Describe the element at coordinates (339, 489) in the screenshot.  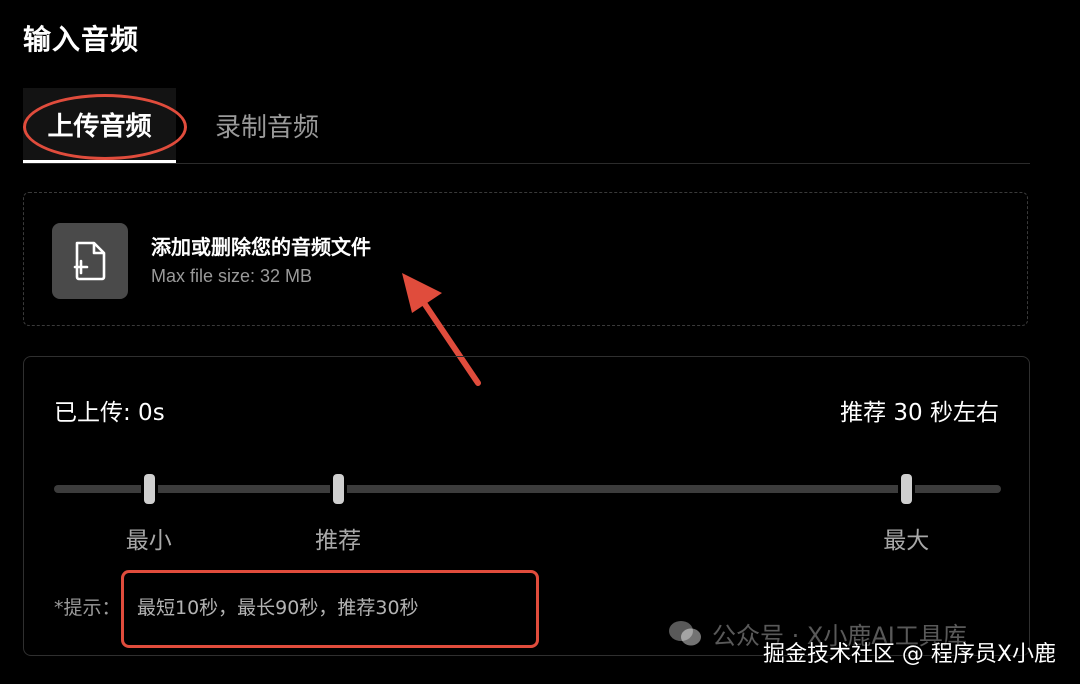
I see `slider-handle-recommended` at that location.